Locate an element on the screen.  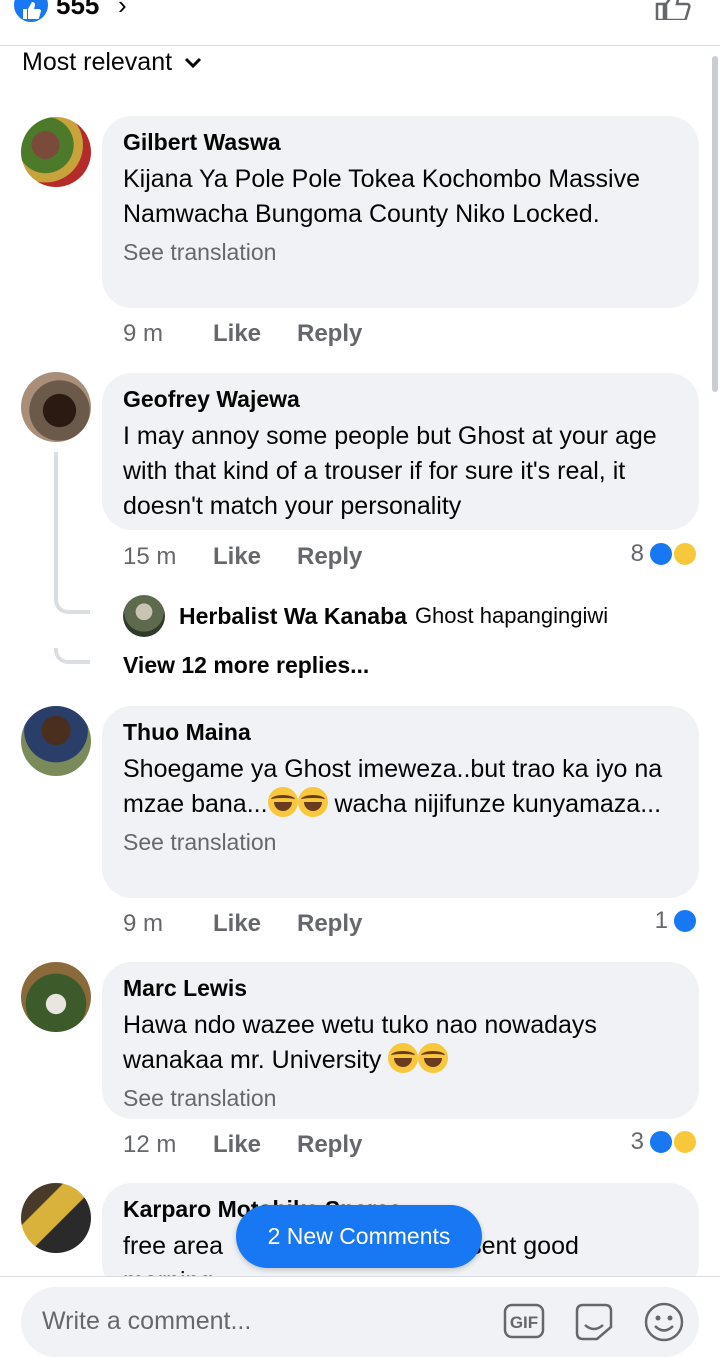
svg-text: GIF is located at coordinates (524, 1322).